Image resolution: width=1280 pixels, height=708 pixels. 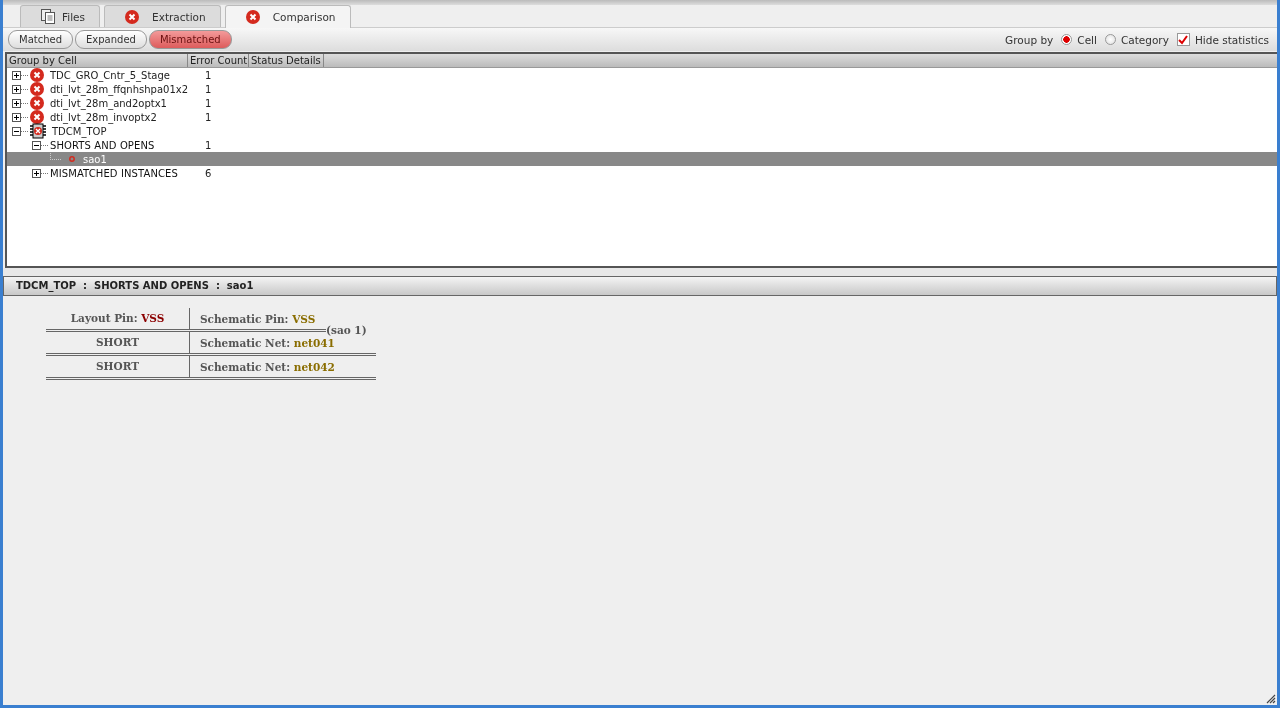 What do you see at coordinates (1270, 698) in the screenshot?
I see `resize-grip-icon` at bounding box center [1270, 698].